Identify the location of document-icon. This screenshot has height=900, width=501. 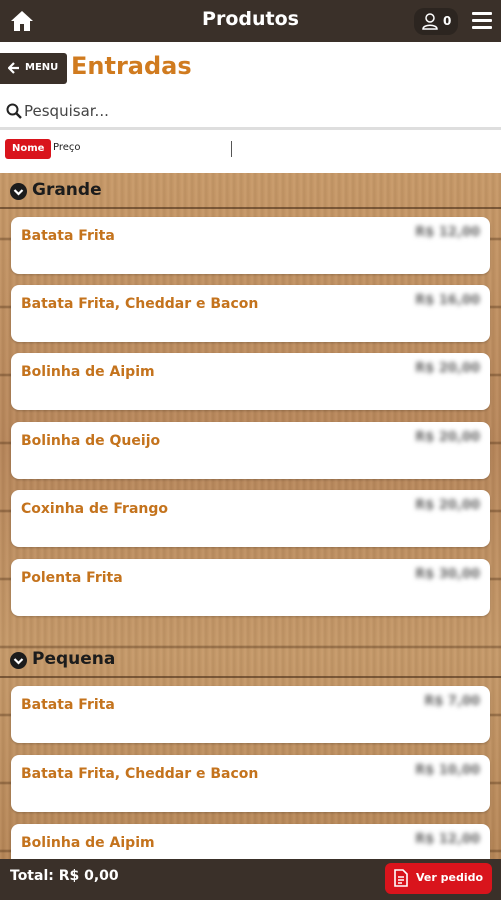
(401, 878).